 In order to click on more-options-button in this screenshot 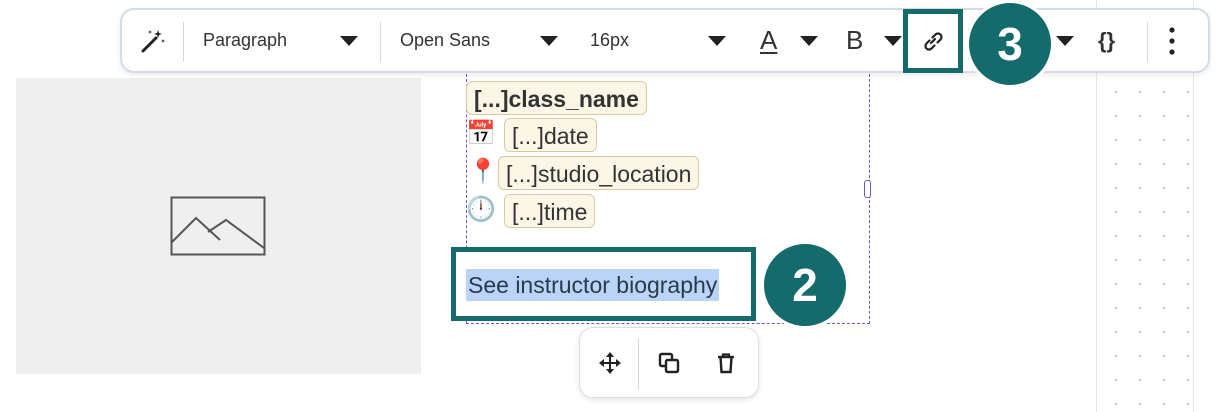, I will do `click(1172, 40)`.